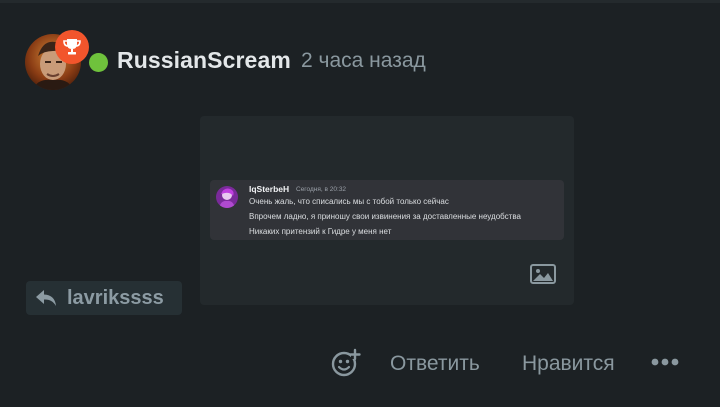 The width and height of the screenshot is (720, 407). I want to click on message-line: Никаких притензий к Гидре у меня нет, so click(320, 231).